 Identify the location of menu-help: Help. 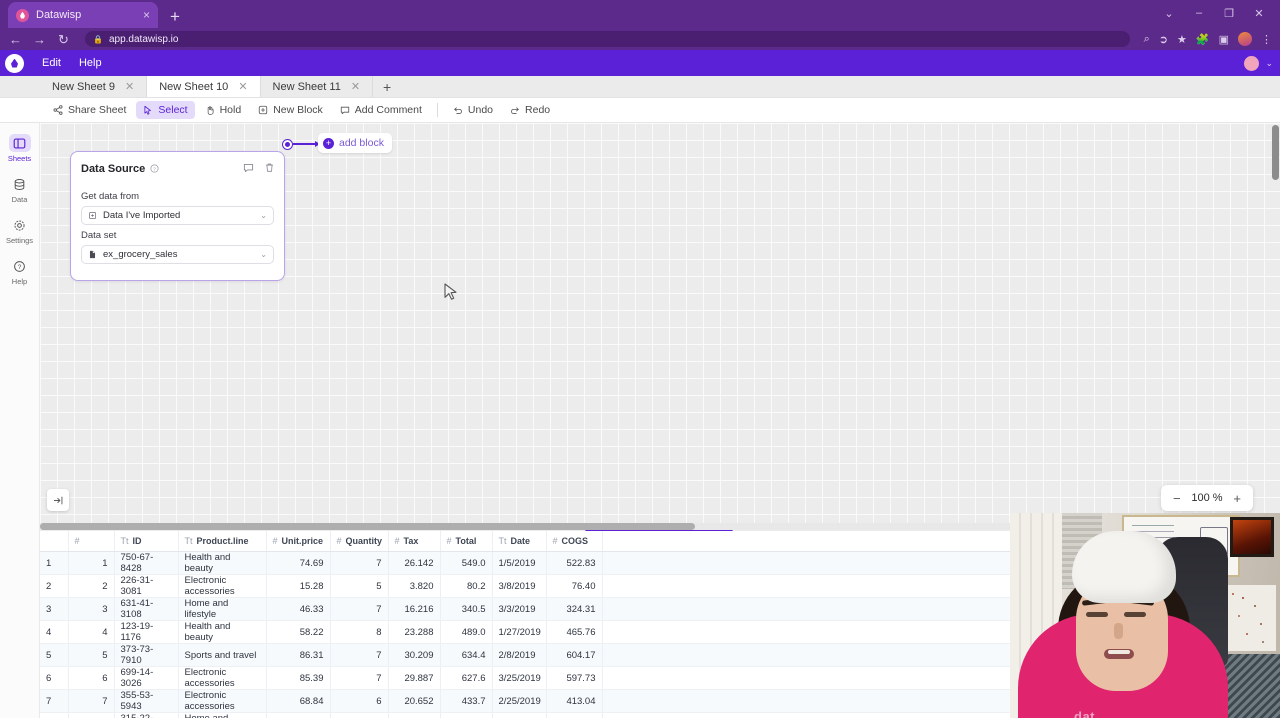
(90, 63).